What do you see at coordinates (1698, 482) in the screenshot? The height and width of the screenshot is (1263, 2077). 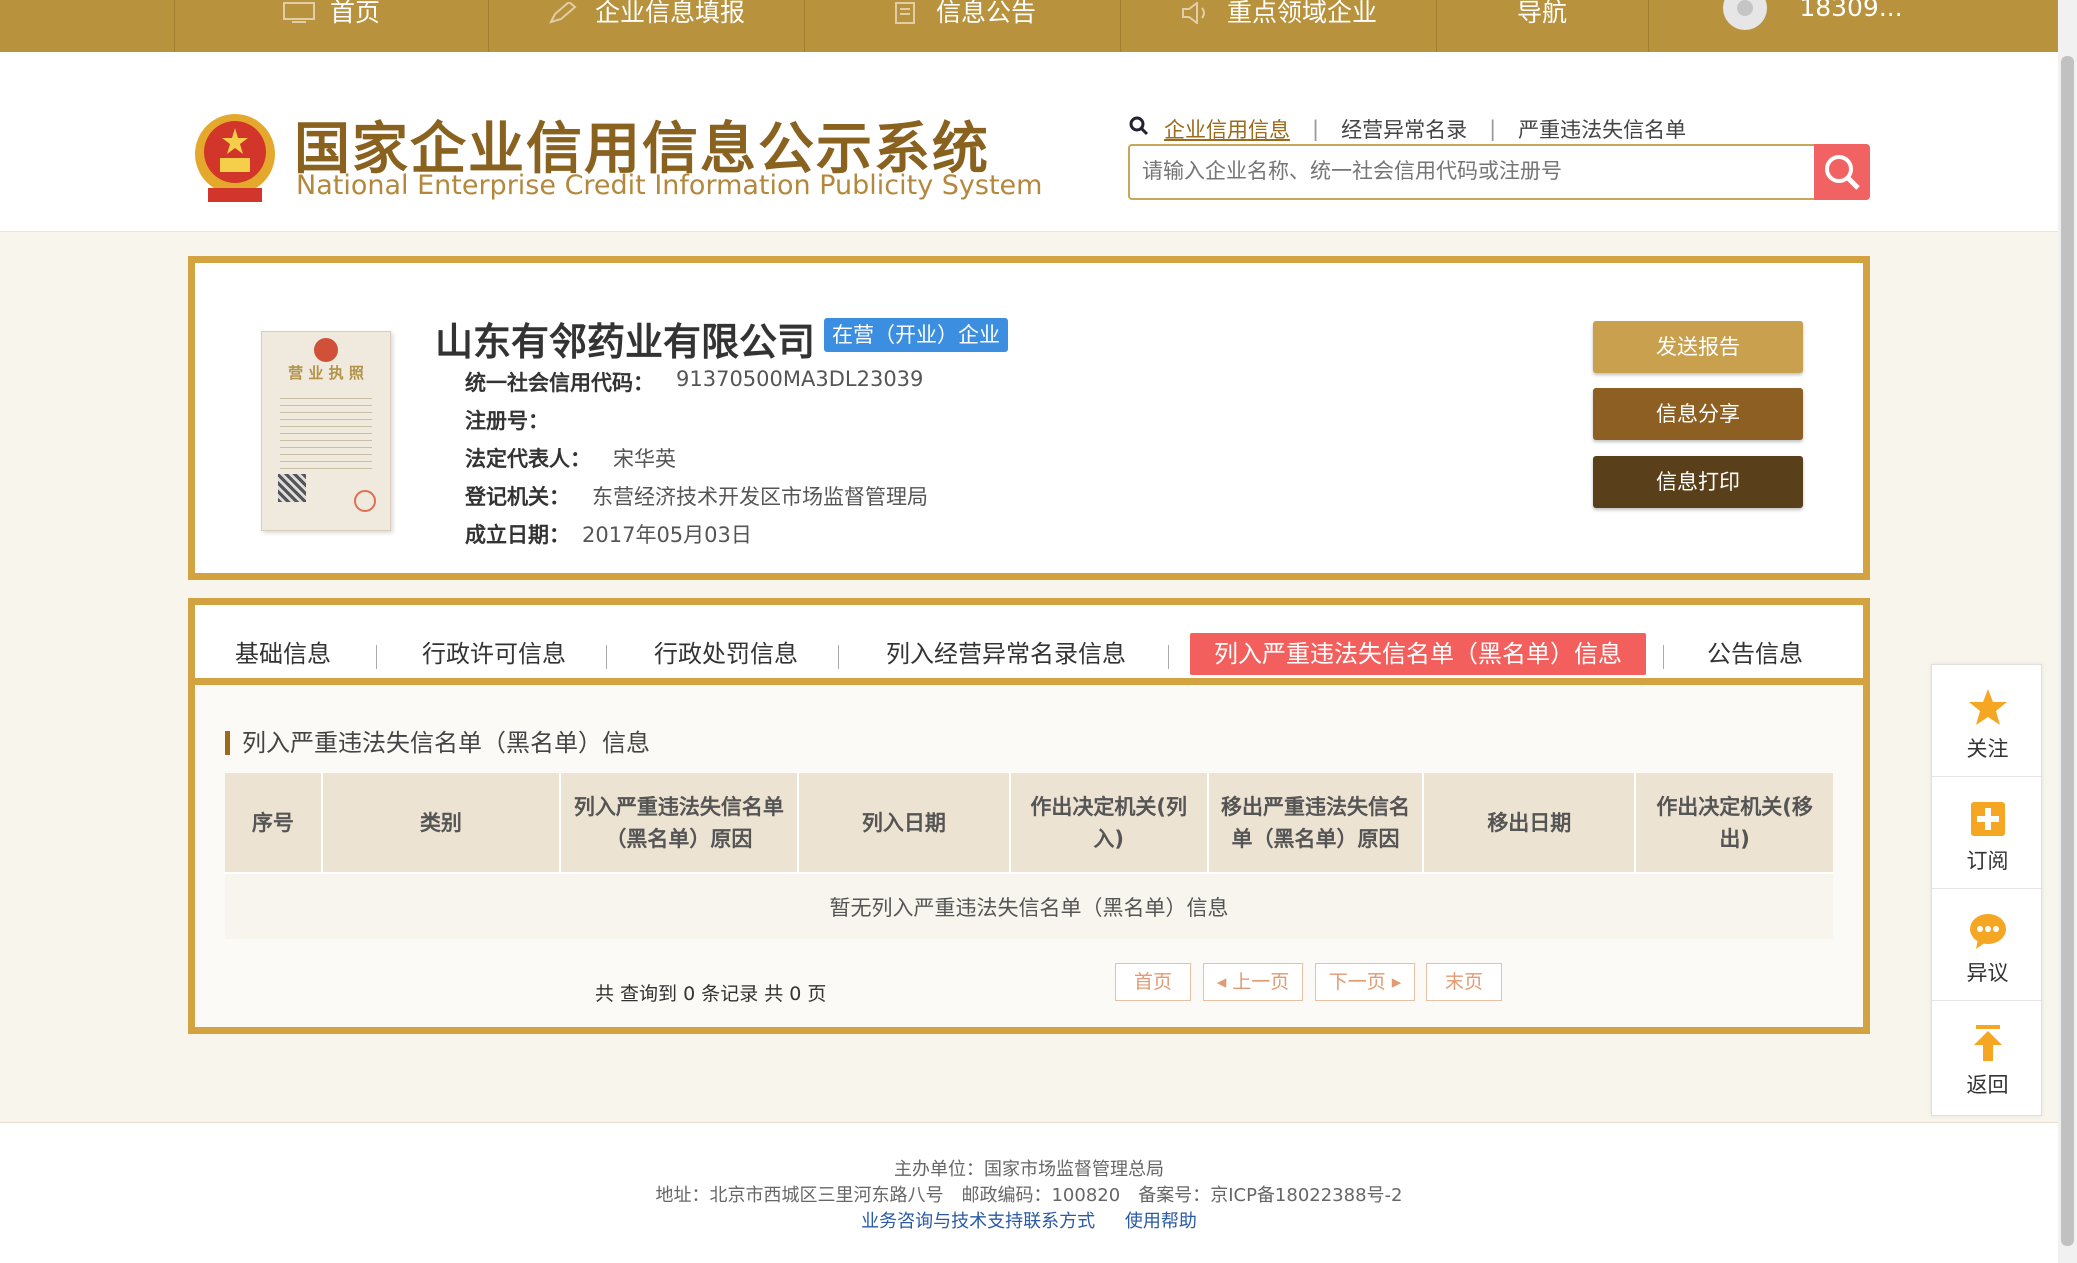 I see `print-info-button: 信息打印` at bounding box center [1698, 482].